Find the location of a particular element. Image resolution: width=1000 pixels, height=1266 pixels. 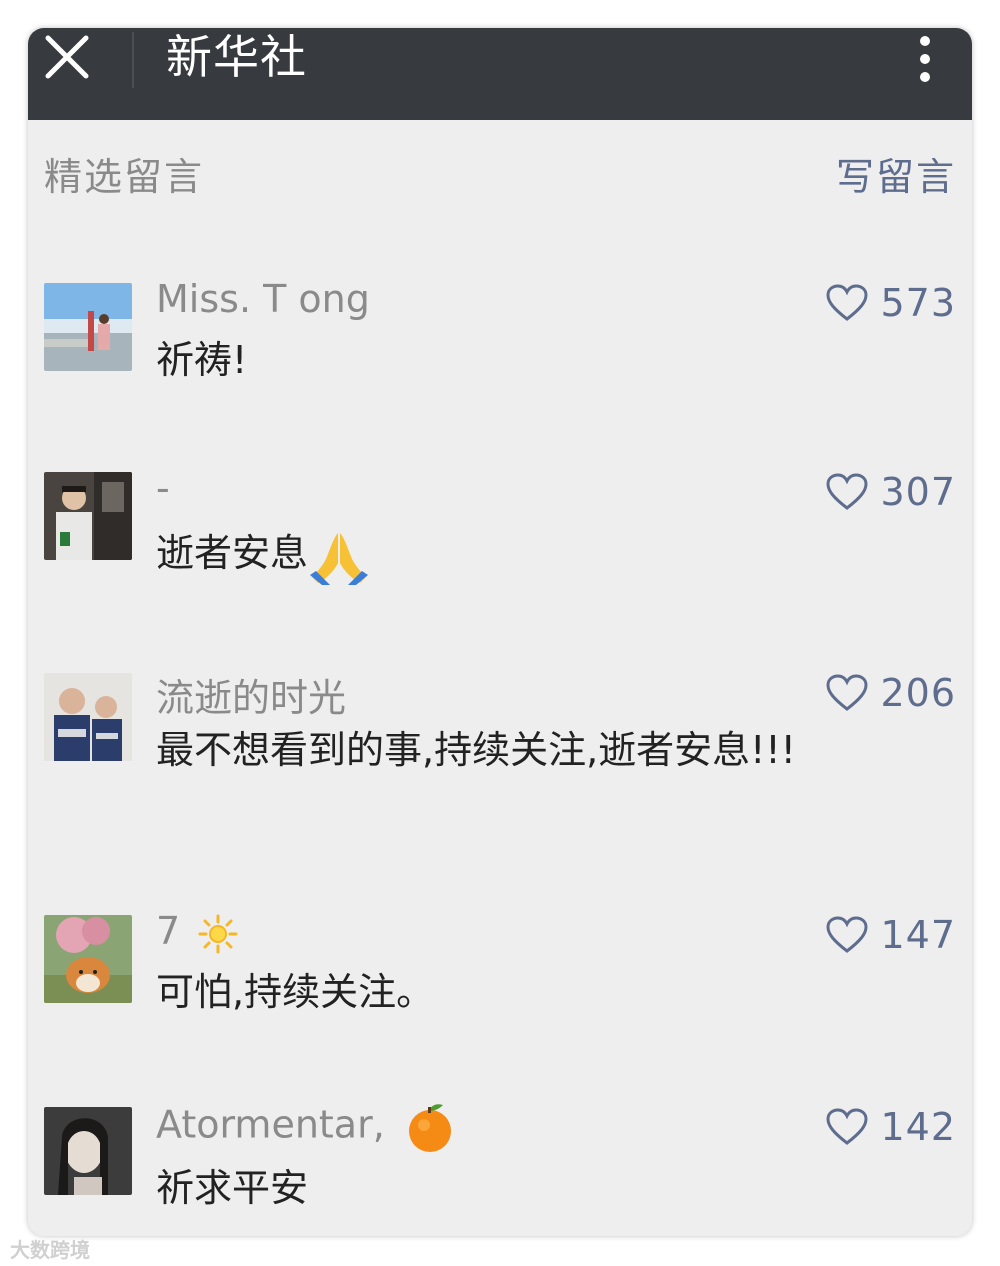

like-count: 573 is located at coordinates (918, 303).